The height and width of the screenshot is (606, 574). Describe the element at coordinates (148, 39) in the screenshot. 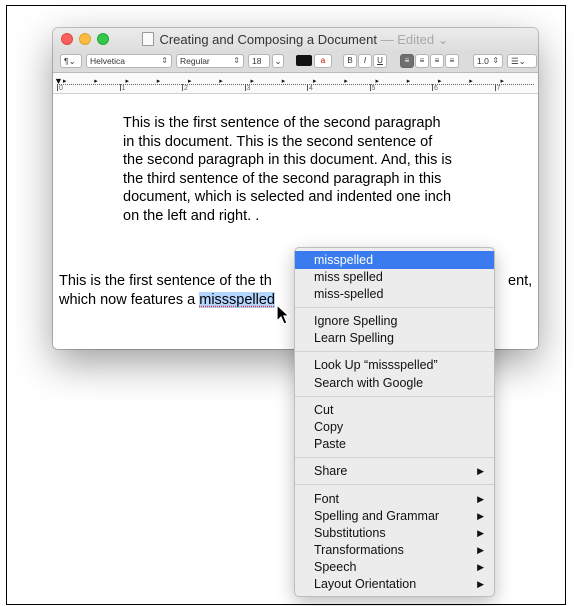

I see `document-icon` at that location.